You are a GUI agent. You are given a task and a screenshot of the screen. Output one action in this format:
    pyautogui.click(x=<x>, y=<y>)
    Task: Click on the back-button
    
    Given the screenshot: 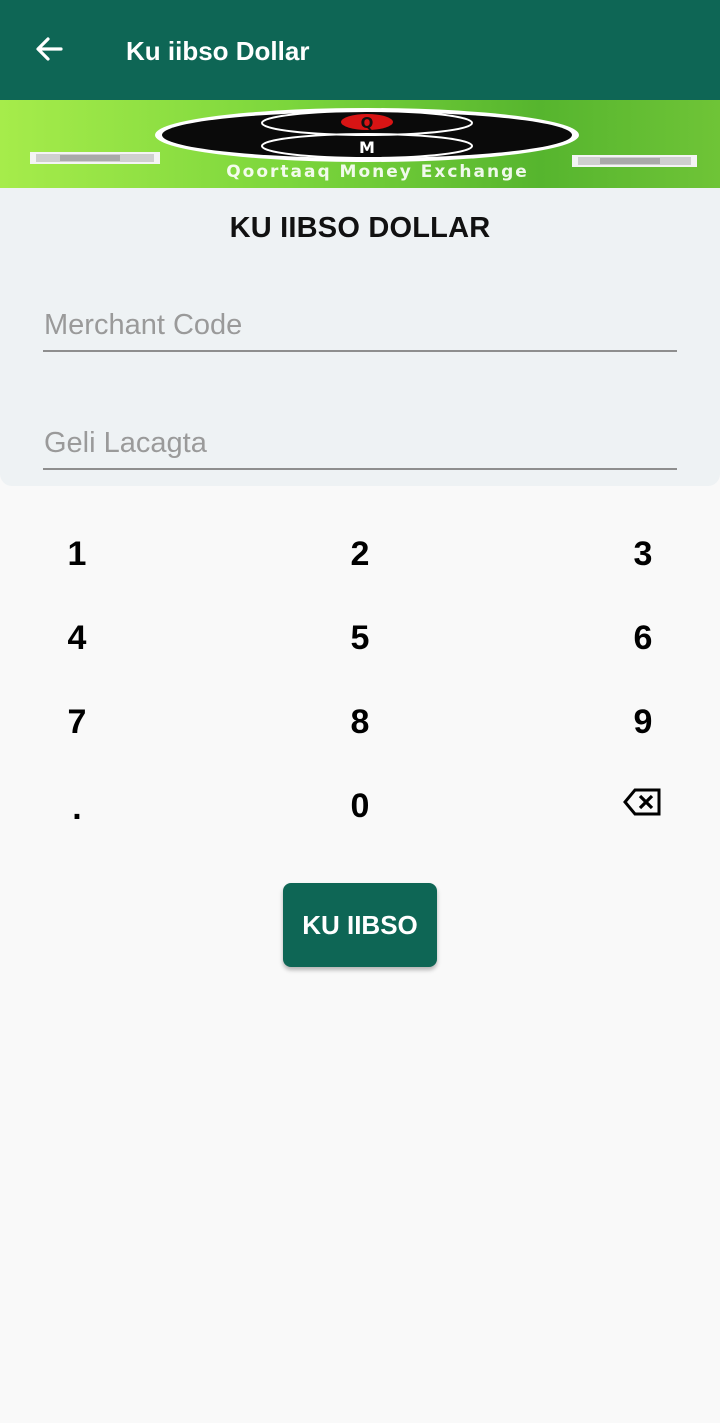 What is the action you would take?
    pyautogui.click(x=49, y=51)
    